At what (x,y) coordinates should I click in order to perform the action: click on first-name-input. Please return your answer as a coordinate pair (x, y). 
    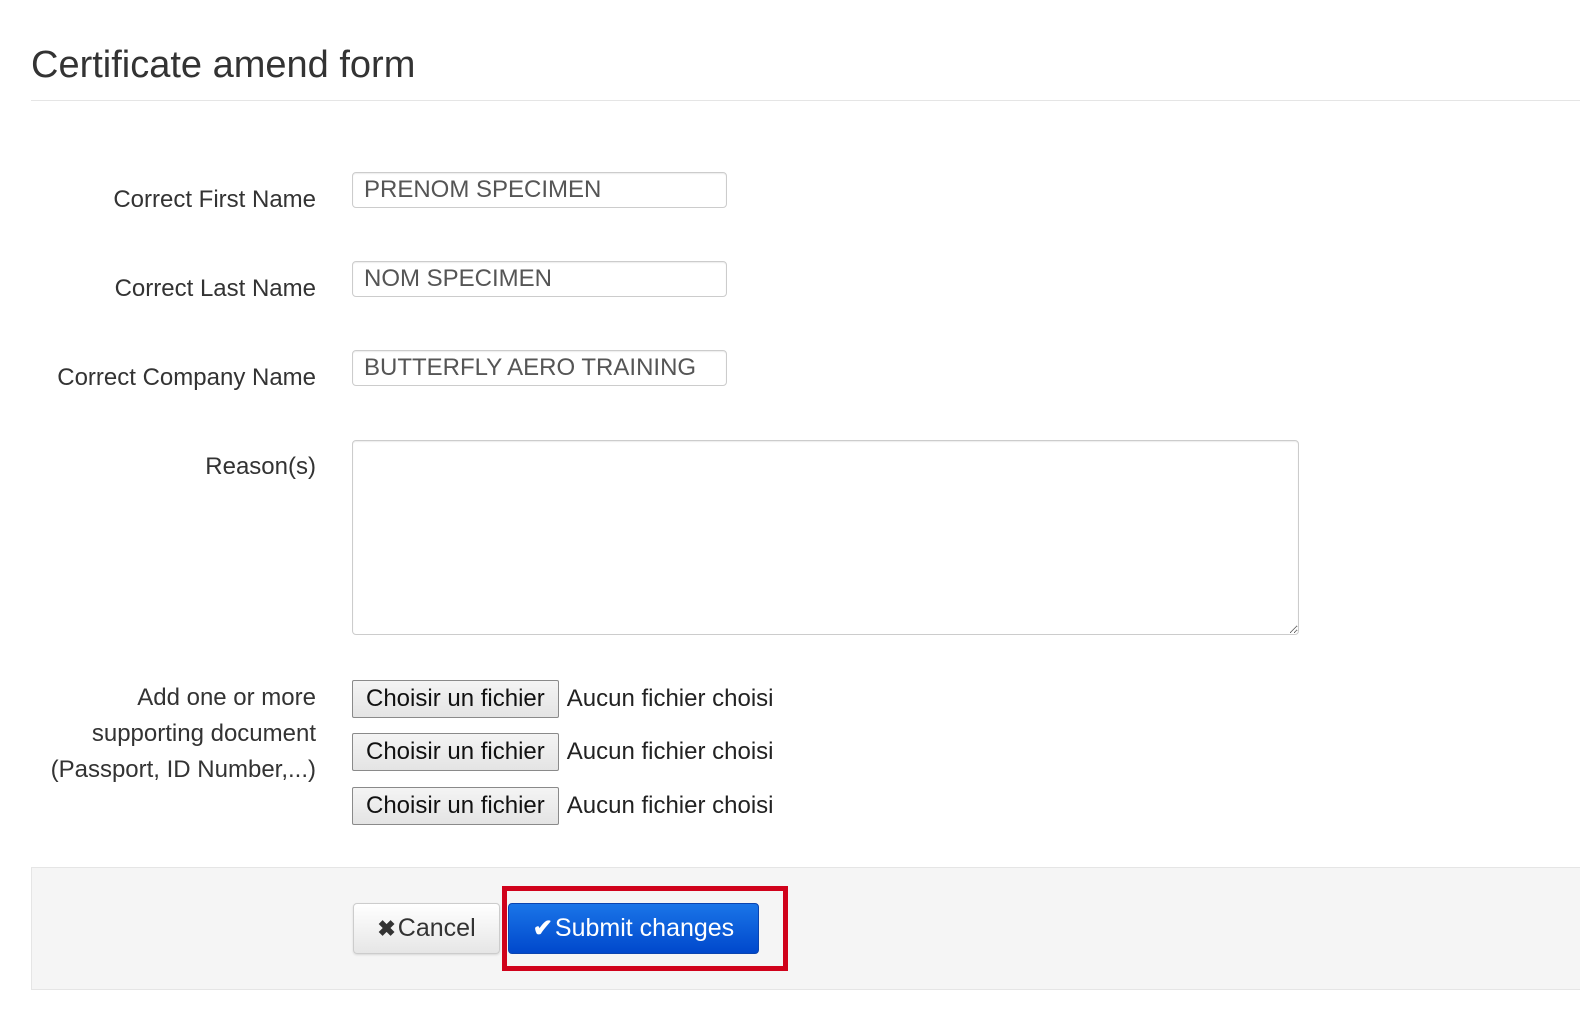
    Looking at the image, I should click on (539, 190).